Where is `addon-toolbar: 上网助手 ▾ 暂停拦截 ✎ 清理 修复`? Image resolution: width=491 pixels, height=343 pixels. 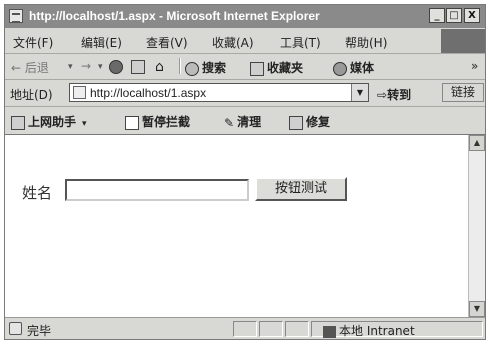
addon-toolbar: 上网助手 ▾ 暂停拦截 ✎ 清理 修复 is located at coordinates (245, 121).